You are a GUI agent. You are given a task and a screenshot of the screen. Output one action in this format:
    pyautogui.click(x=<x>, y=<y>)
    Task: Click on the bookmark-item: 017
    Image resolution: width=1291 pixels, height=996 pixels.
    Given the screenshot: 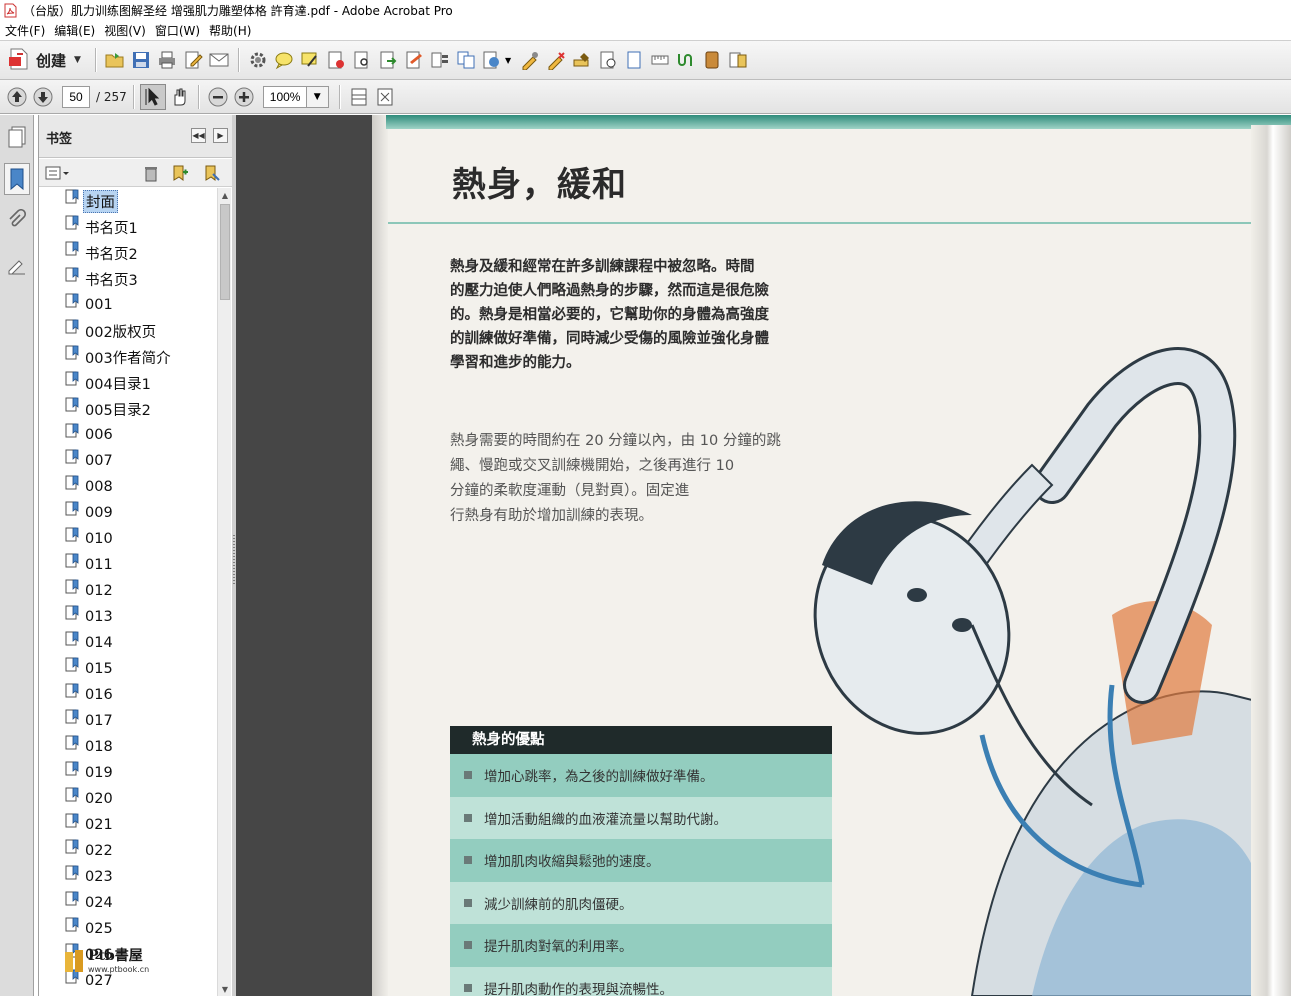 What is the action you would take?
    pyautogui.click(x=130, y=721)
    